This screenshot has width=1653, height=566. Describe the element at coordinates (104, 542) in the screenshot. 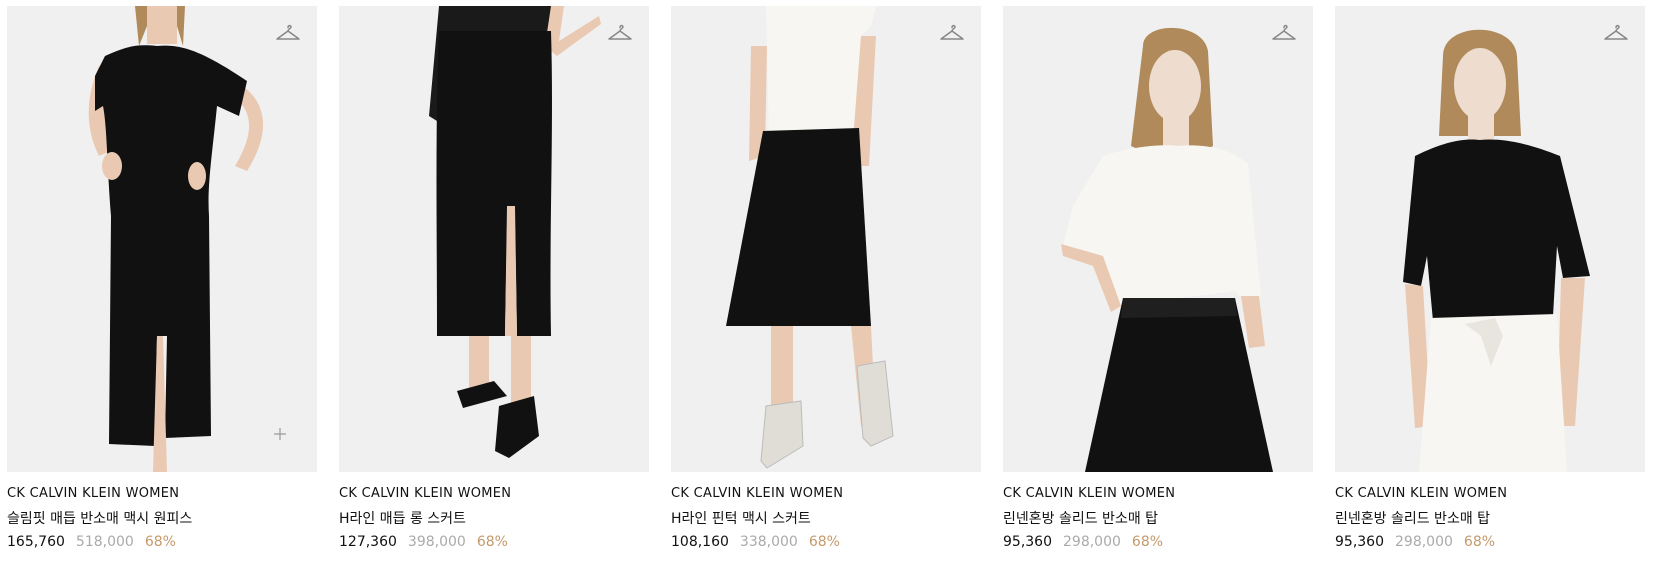

I see `original-price: 518,000` at that location.